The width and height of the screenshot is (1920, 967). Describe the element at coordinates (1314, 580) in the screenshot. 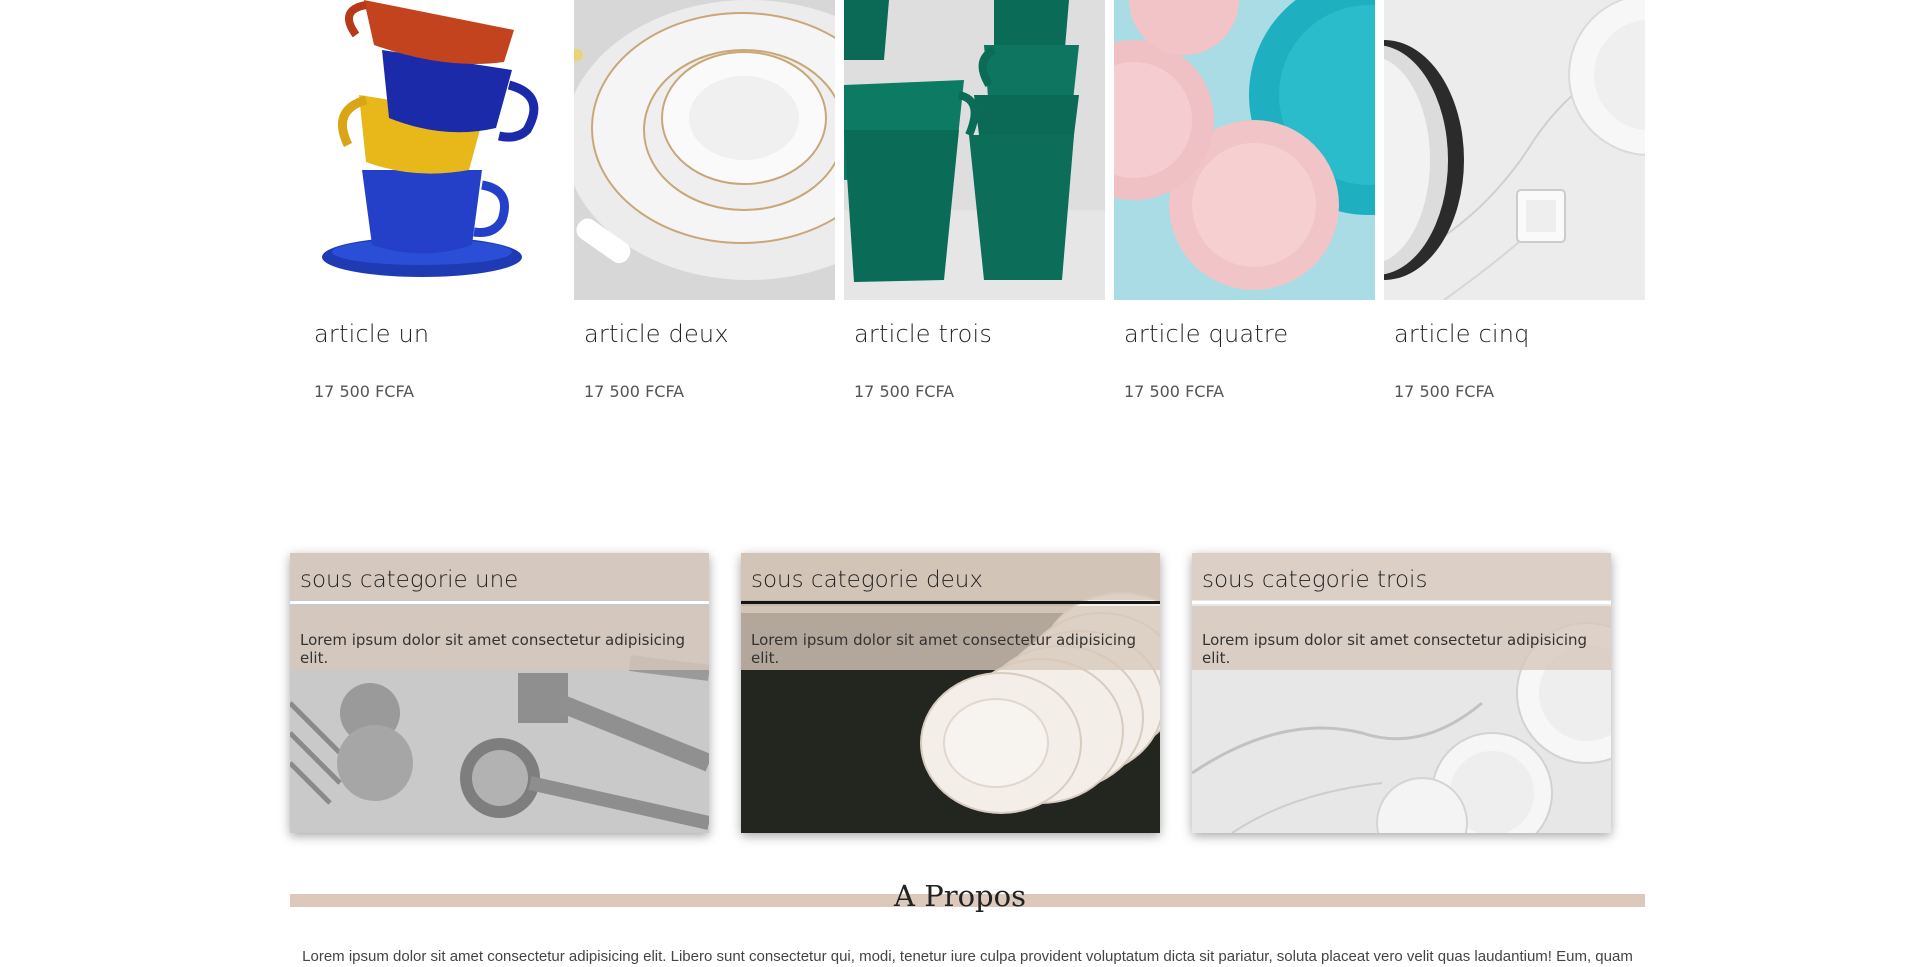

I see `subcategory-title: sous categorie trois` at that location.